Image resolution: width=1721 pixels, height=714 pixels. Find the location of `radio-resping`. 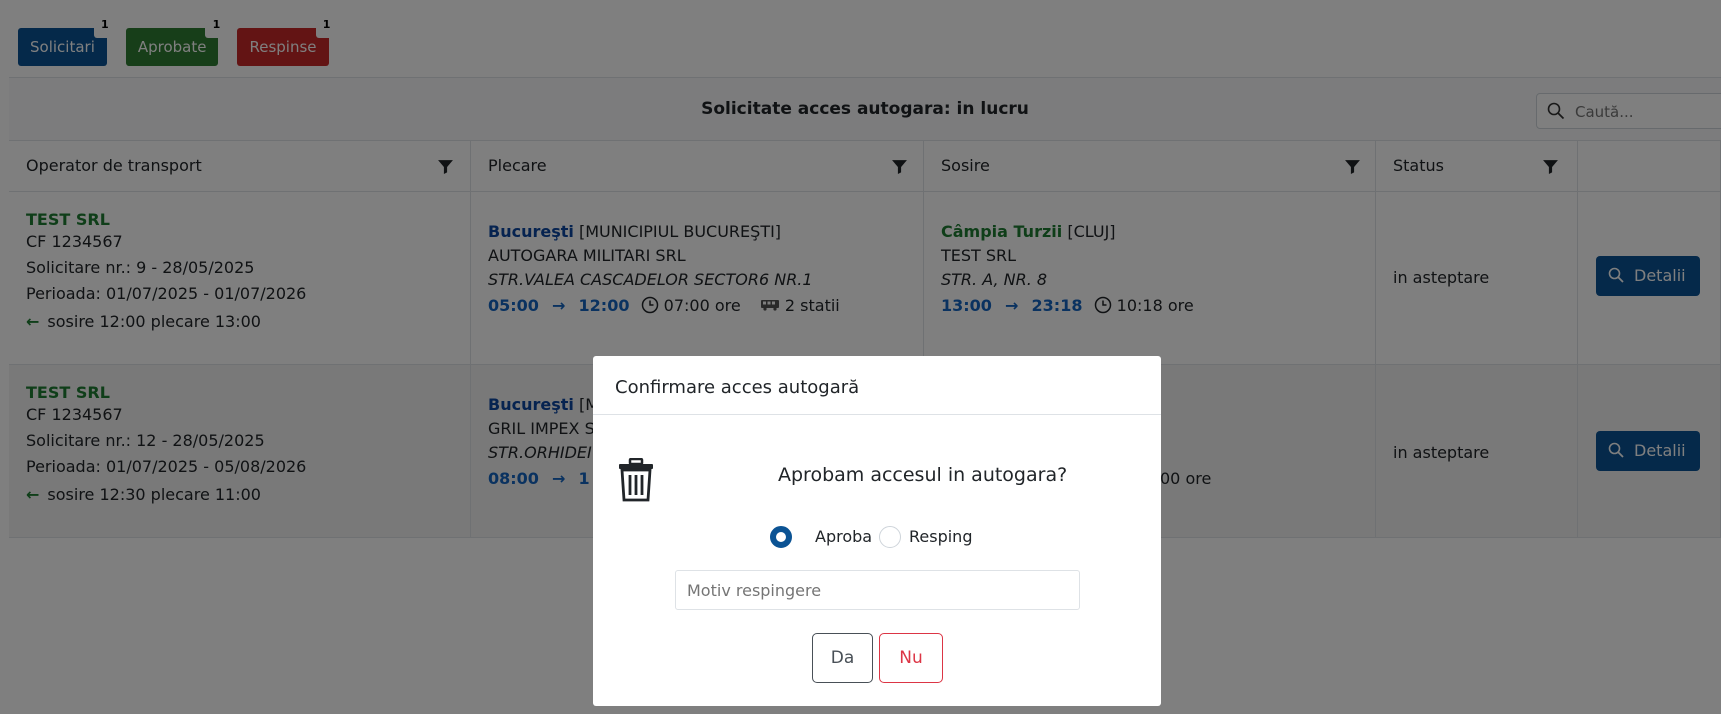

radio-resping is located at coordinates (890, 537).